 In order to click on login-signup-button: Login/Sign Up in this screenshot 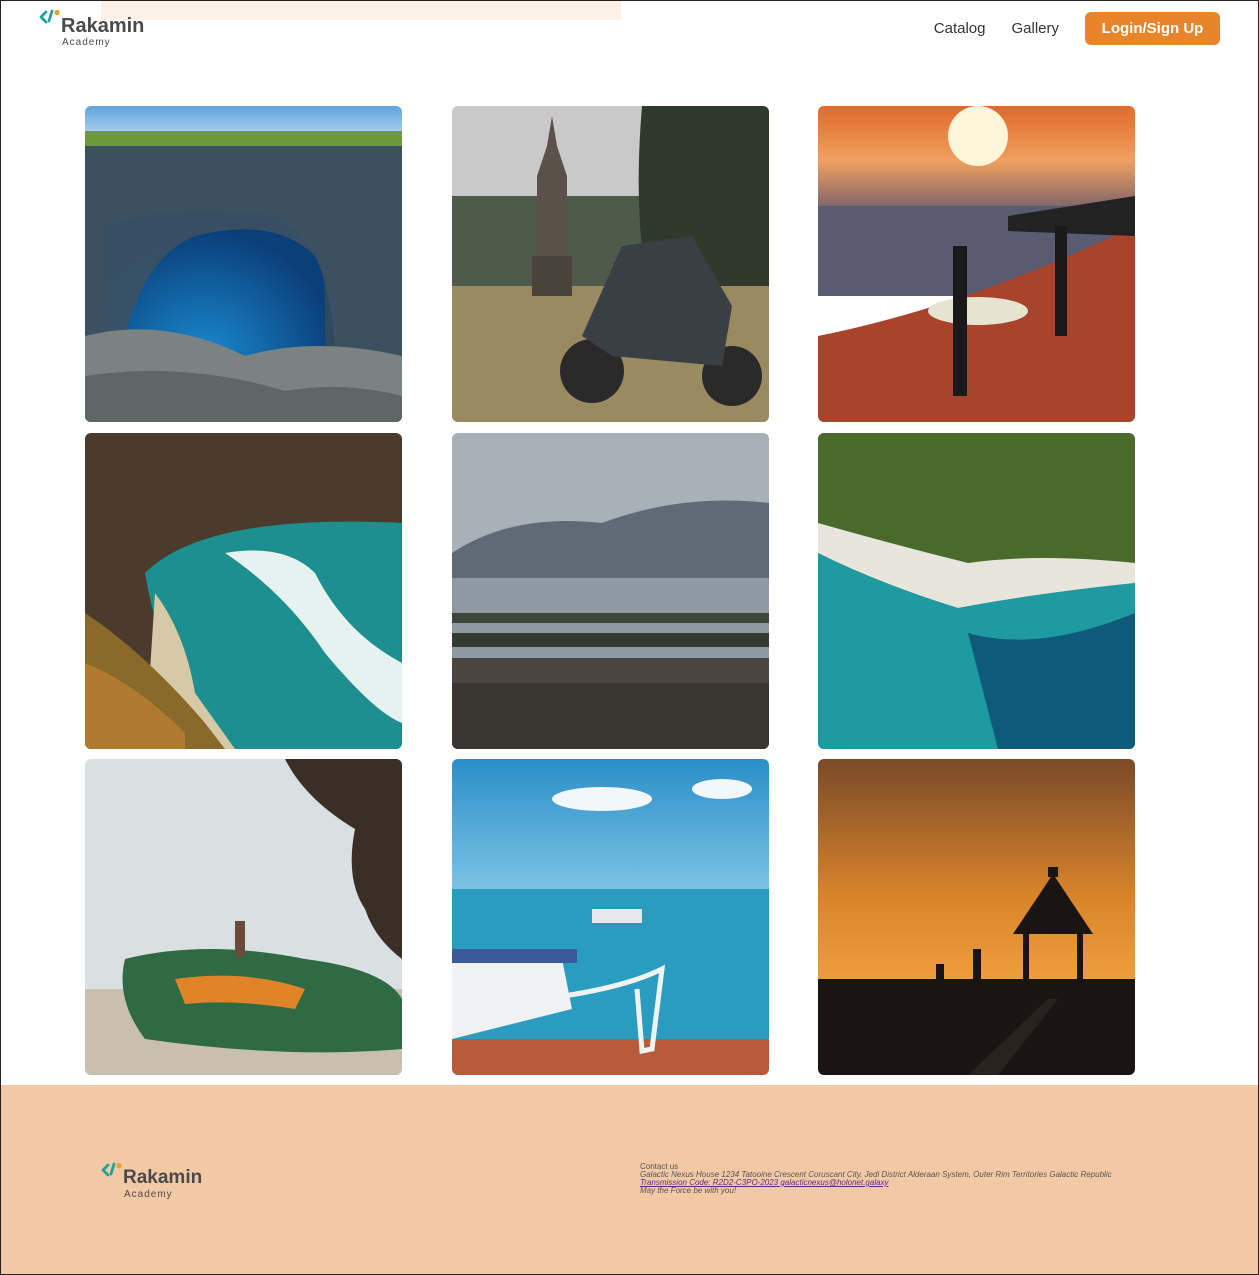, I will do `click(1152, 28)`.